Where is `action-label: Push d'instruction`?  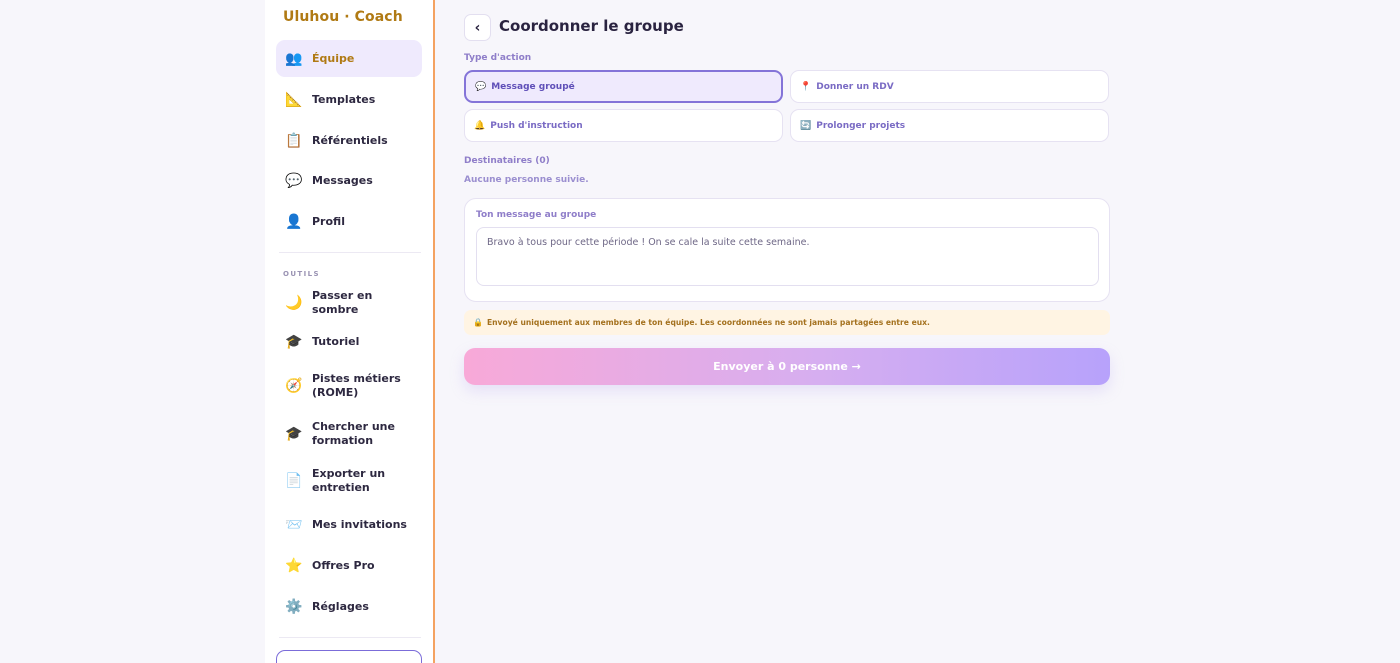
action-label: Push d'instruction is located at coordinates (536, 125).